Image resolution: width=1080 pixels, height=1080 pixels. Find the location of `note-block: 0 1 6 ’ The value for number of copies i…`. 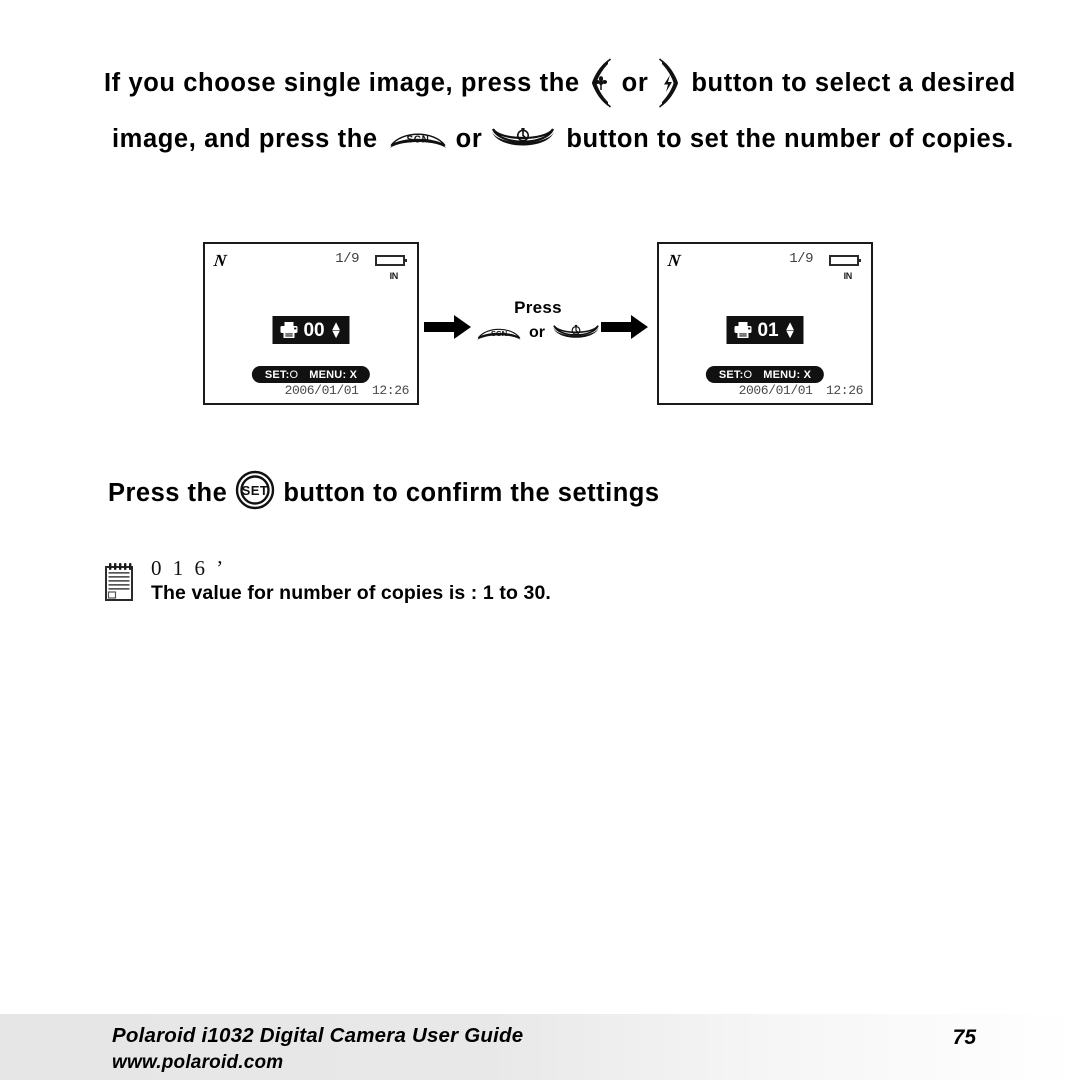

note-block: 0 1 6 ’ The value for number of copies i… is located at coordinates (327, 581).